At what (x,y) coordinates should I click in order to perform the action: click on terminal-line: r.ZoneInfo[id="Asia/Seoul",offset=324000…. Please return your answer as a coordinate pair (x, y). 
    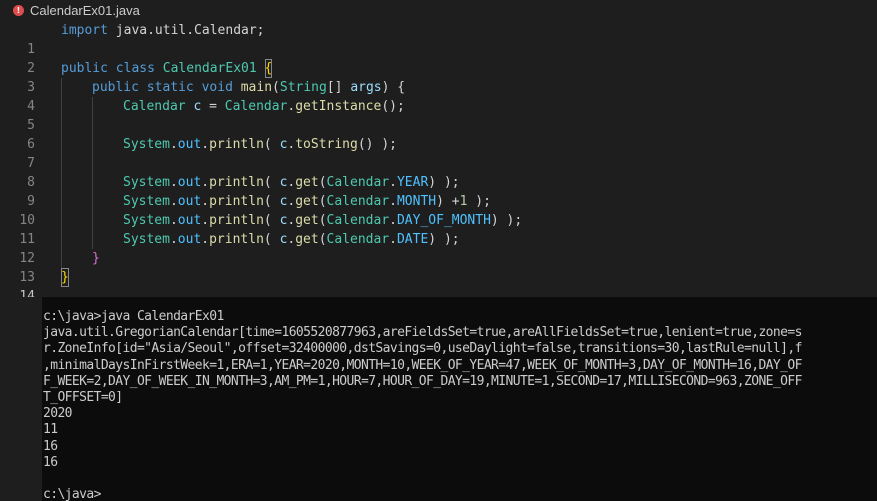
    Looking at the image, I should click on (422, 349).